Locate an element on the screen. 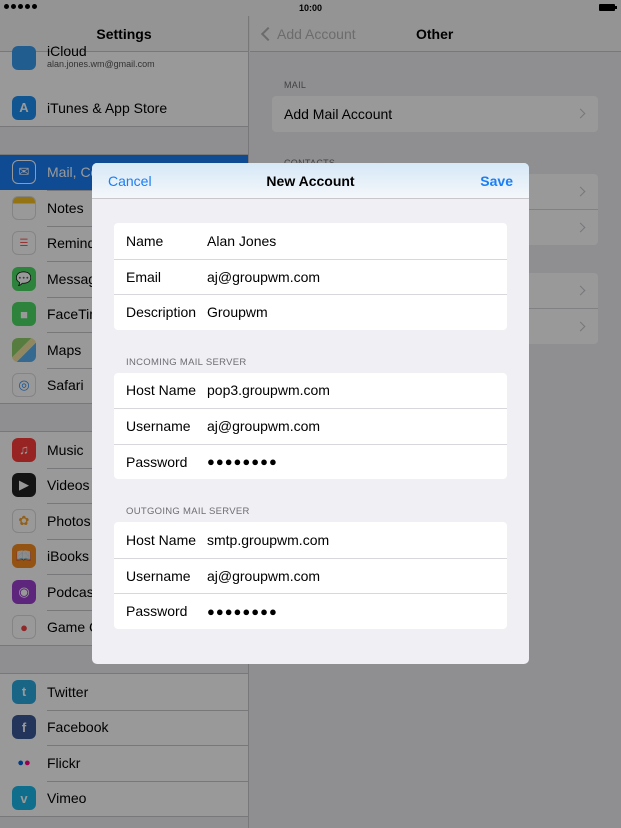 This screenshot has height=828, width=621. outgoing-host-field: smtp.groupwm.com is located at coordinates (357, 540).